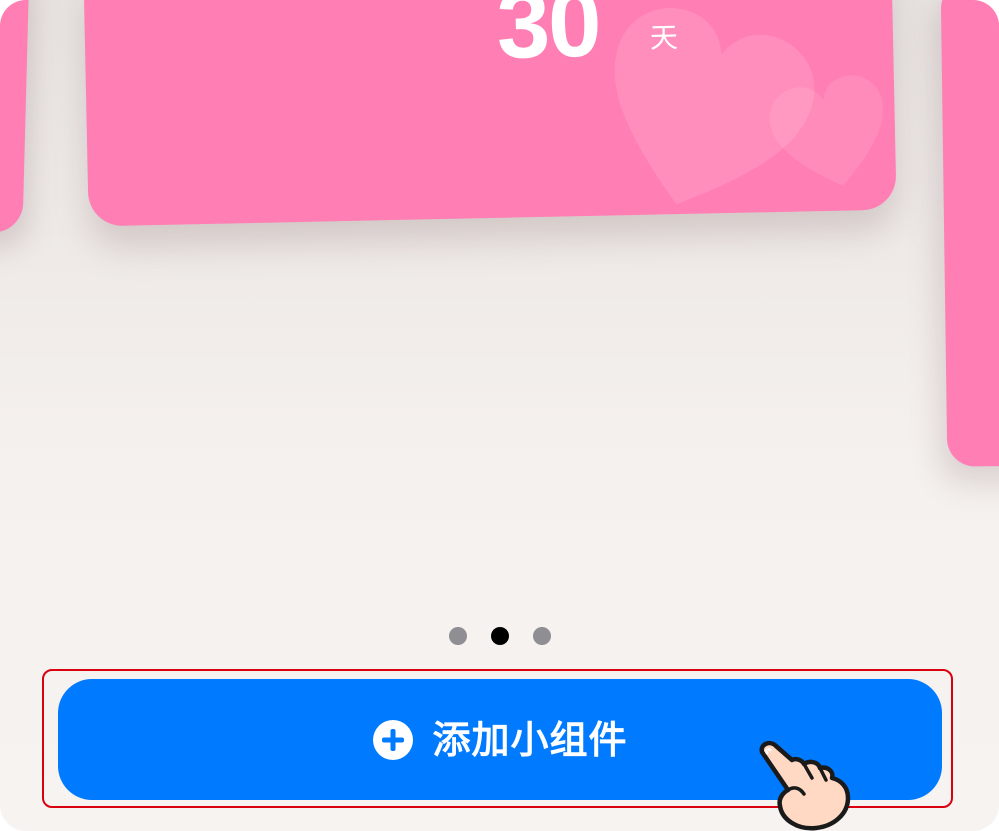 This screenshot has width=999, height=831. What do you see at coordinates (664, 38) in the screenshot?
I see `day-count-unit: 天` at bounding box center [664, 38].